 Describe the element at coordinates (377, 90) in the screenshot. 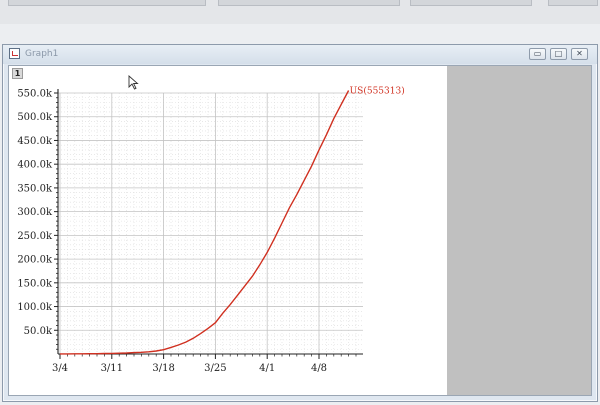

I see `series-label: US(555313)` at that location.